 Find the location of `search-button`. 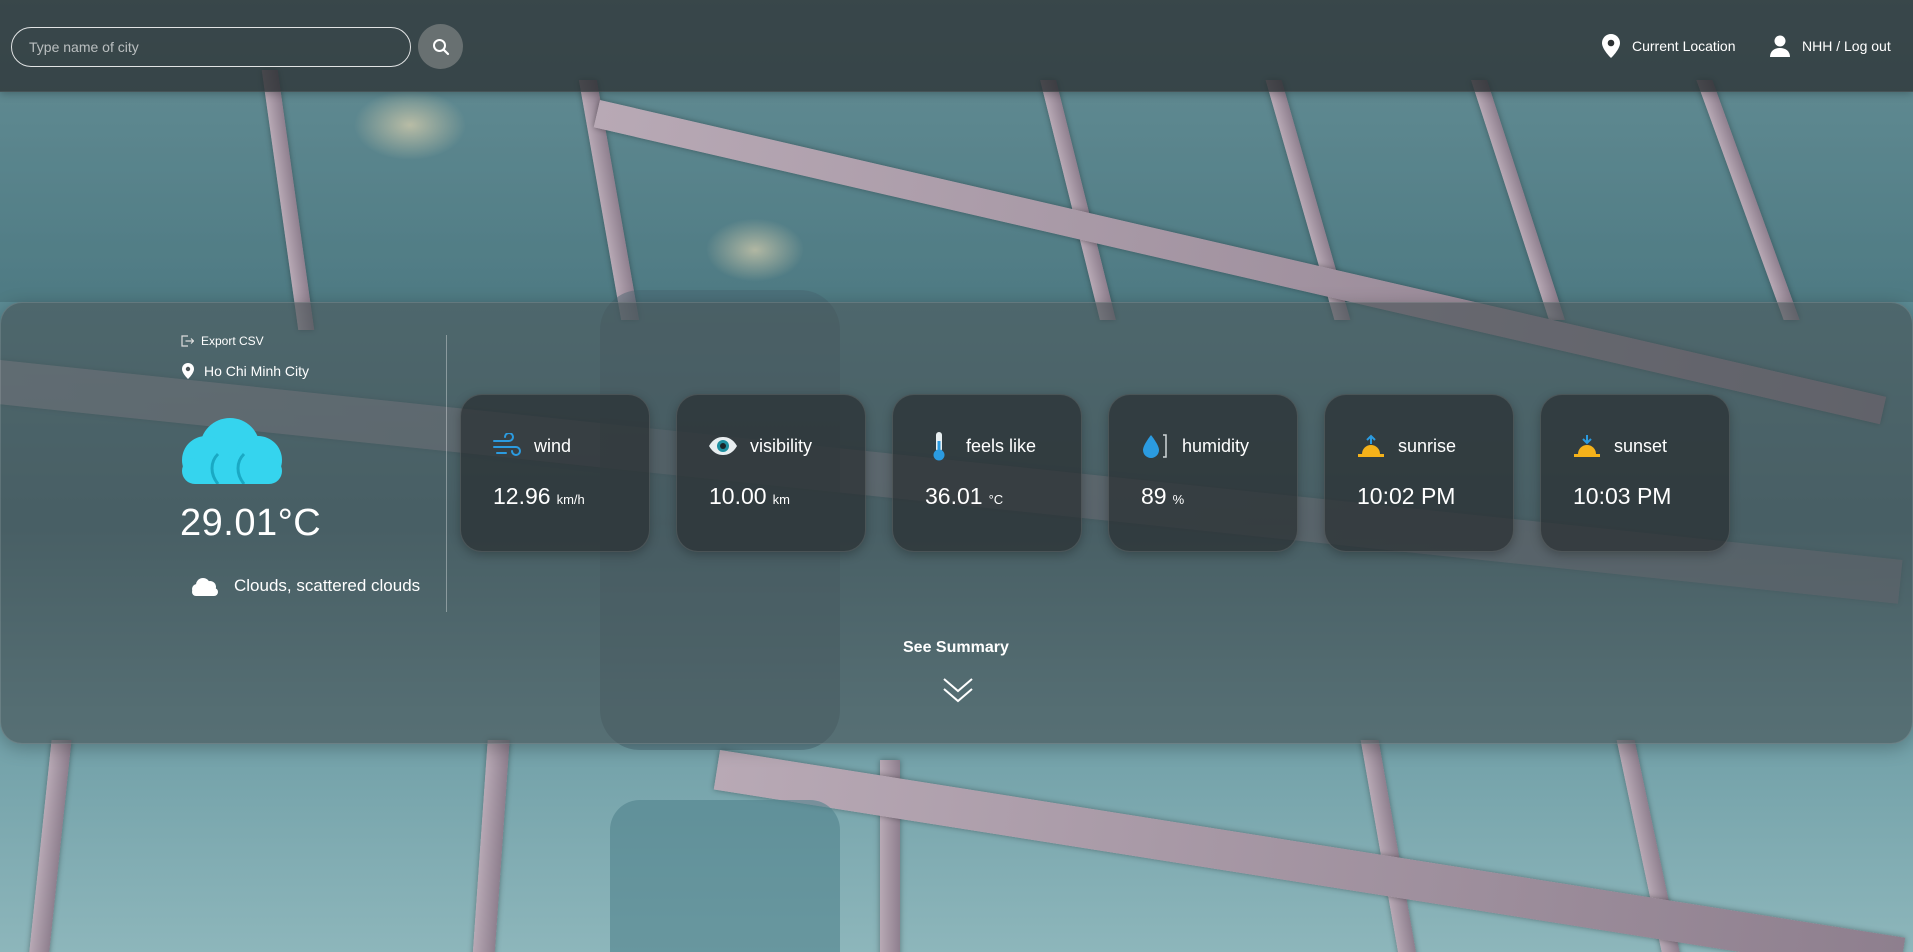

search-button is located at coordinates (440, 46).